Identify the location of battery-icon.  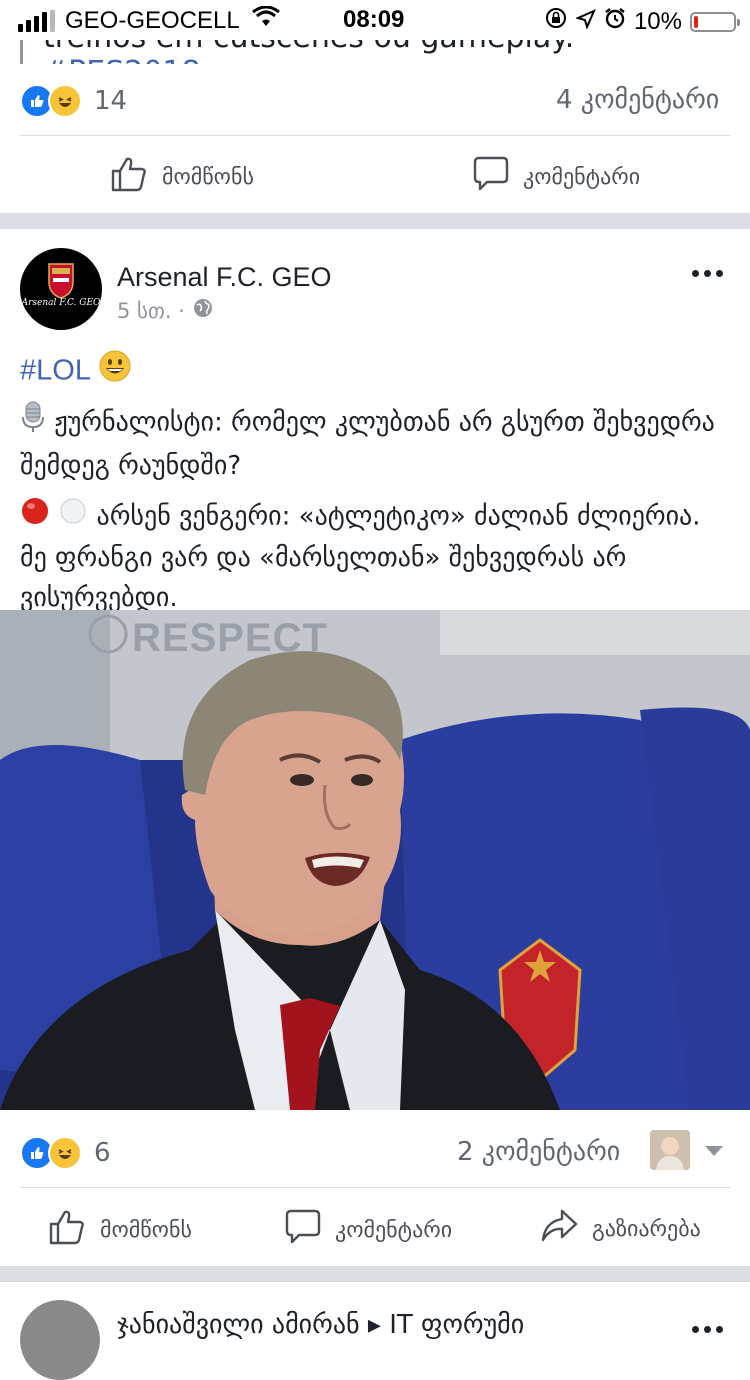
(715, 21).